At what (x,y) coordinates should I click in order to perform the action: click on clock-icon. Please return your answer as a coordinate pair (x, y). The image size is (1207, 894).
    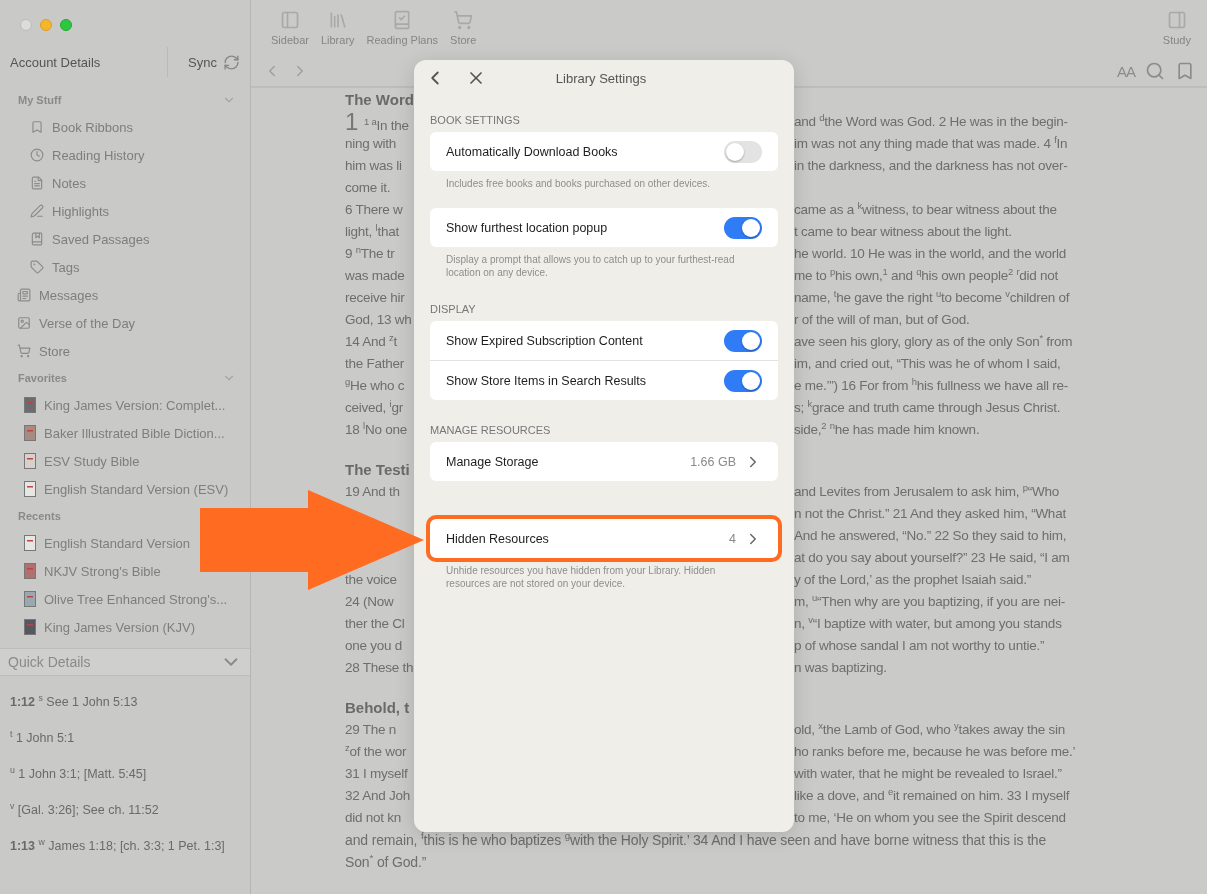
    Looking at the image, I should click on (37, 155).